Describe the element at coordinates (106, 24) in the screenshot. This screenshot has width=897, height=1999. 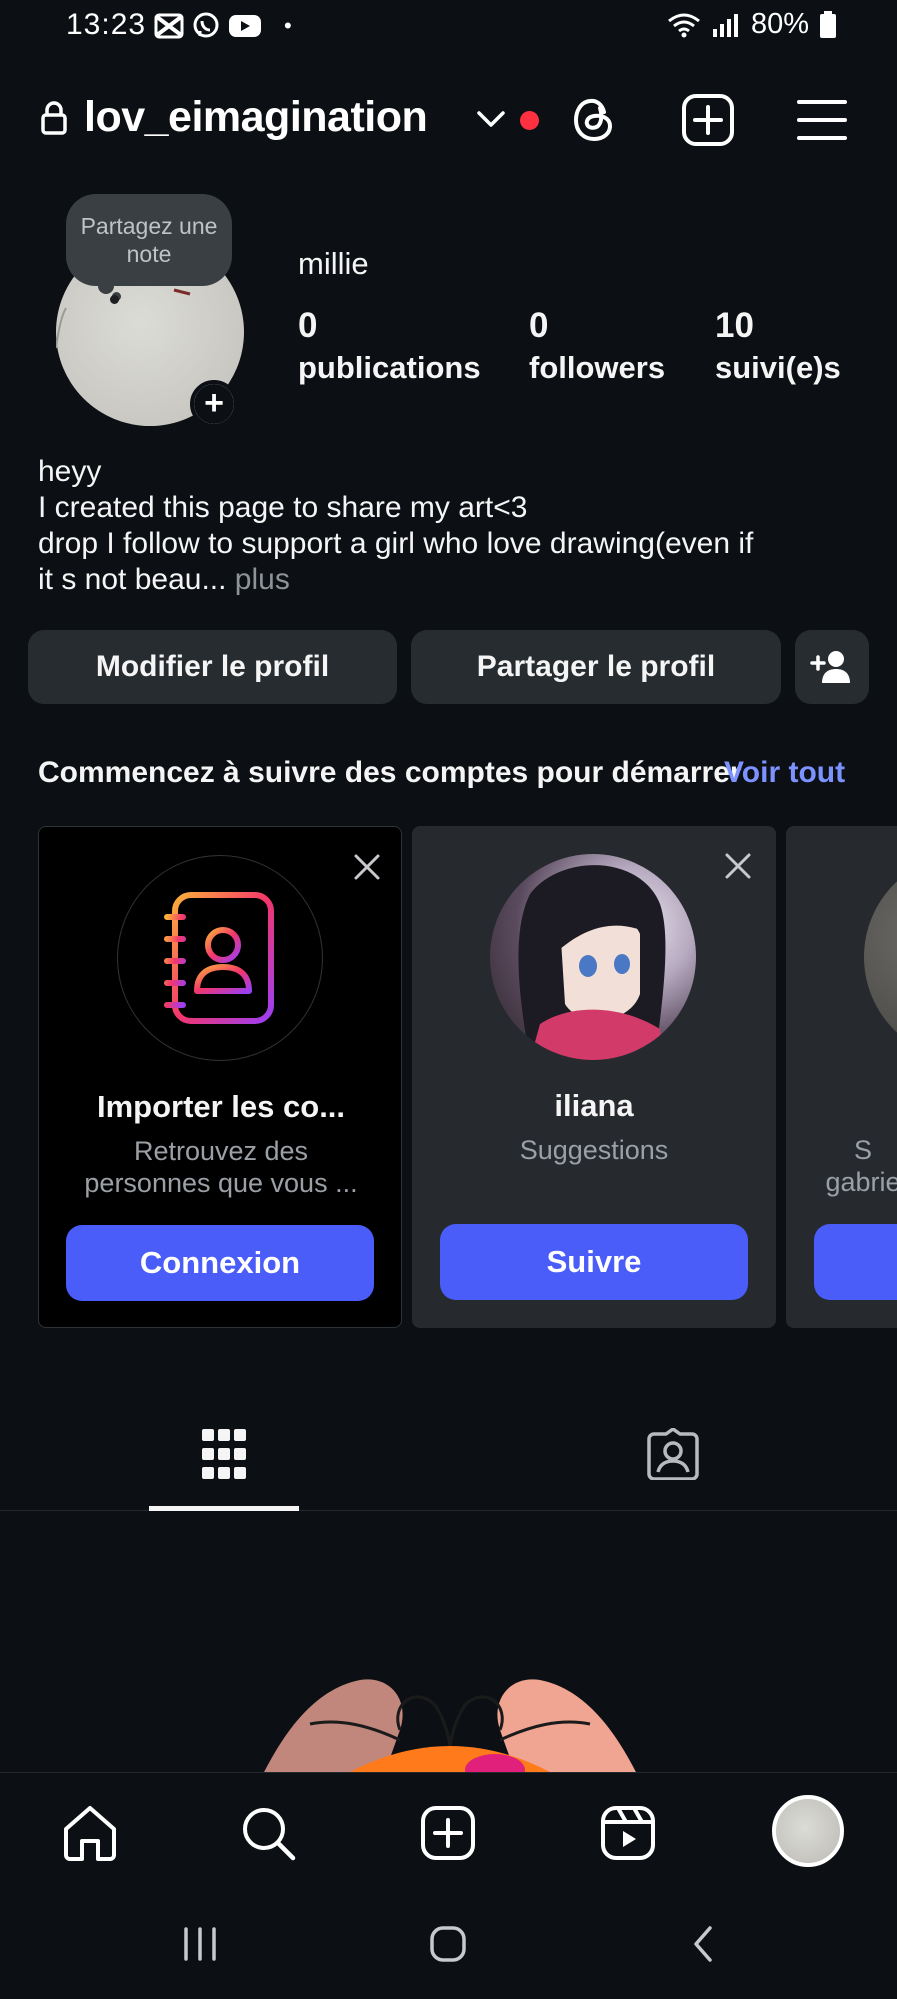
I see `status-time: 13:23` at that location.